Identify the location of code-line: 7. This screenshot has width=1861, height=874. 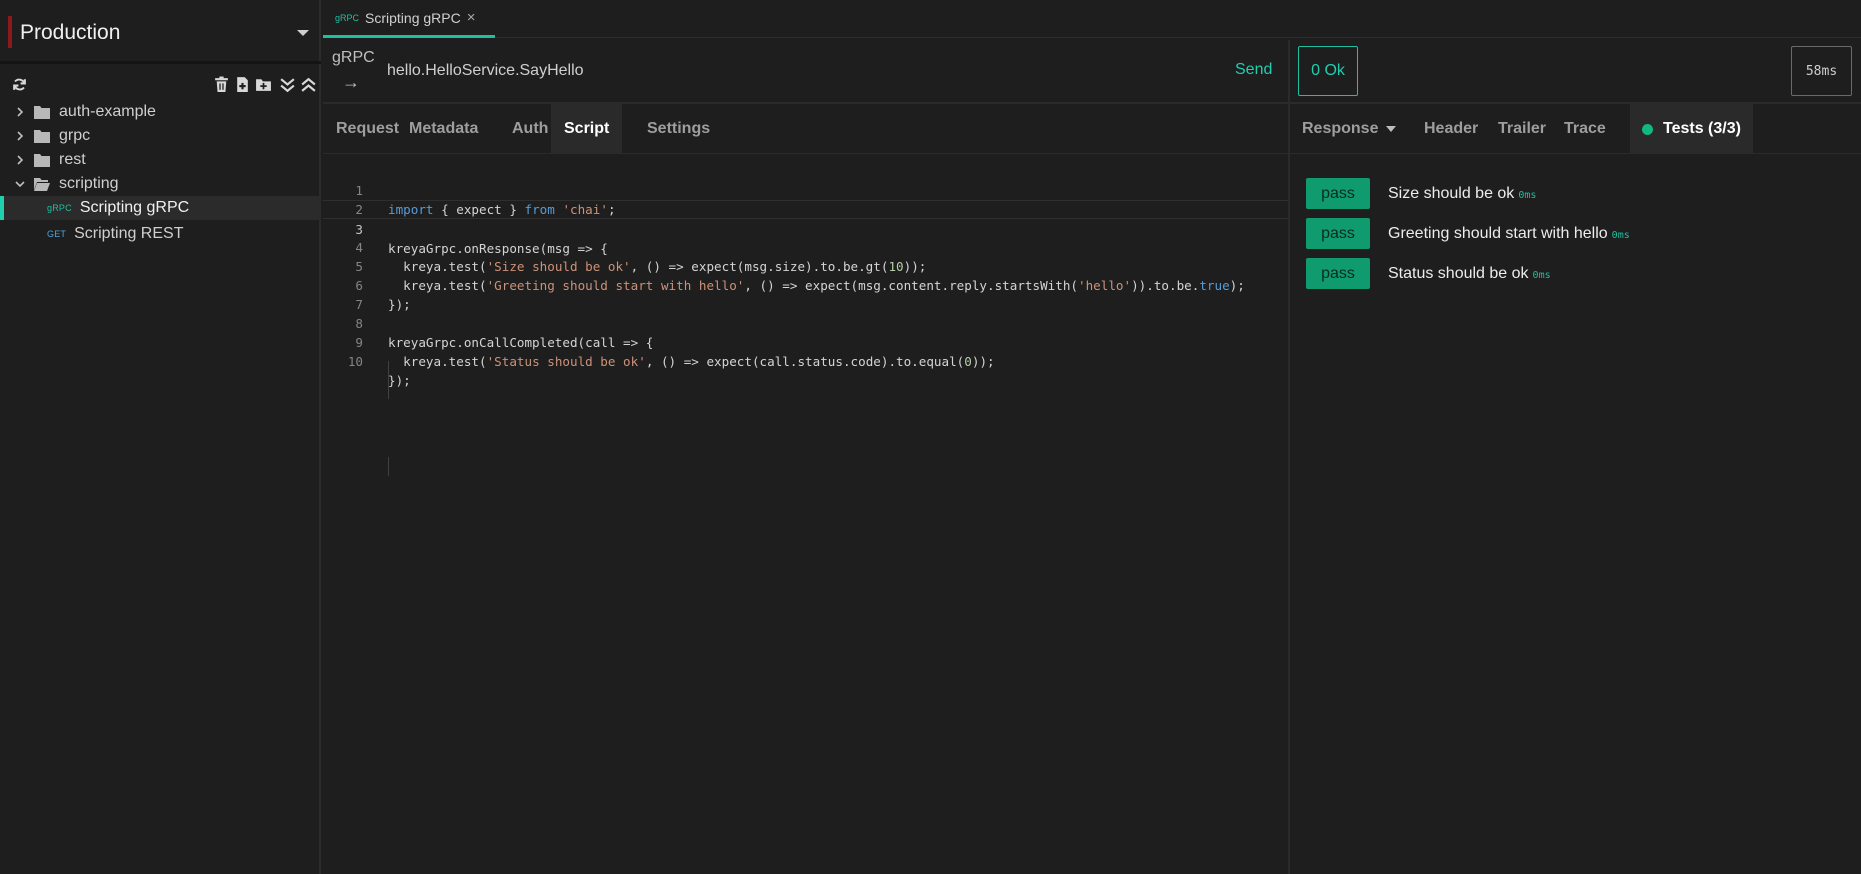
(805, 294).